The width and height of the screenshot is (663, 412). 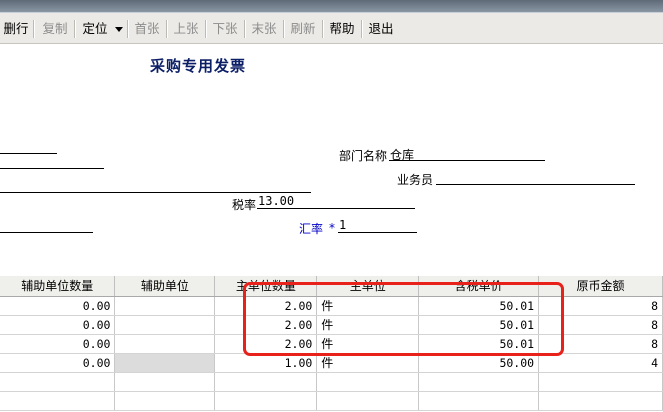 What do you see at coordinates (266, 286) in the screenshot?
I see `column-header-main-qty: 主单位数量` at bounding box center [266, 286].